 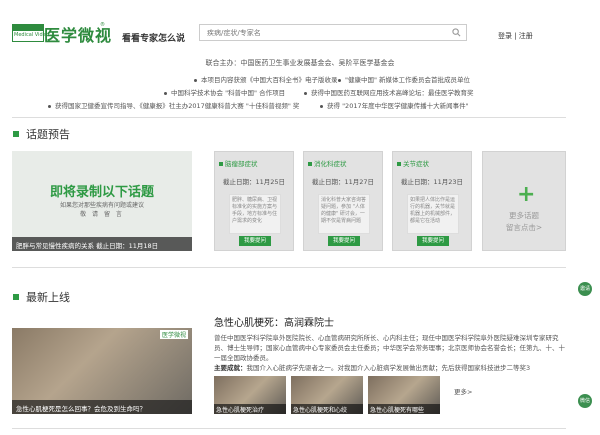 I want to click on more-topics-card: + 更多话题 留言点击>, so click(x=524, y=201).